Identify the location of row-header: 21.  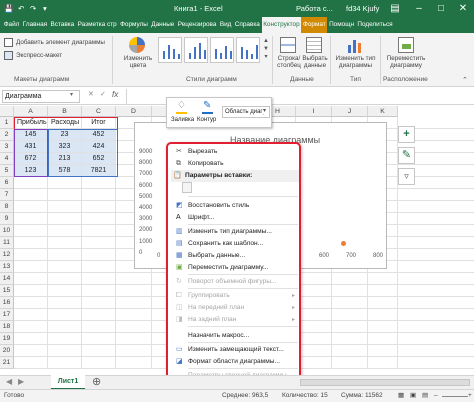
(7, 363).